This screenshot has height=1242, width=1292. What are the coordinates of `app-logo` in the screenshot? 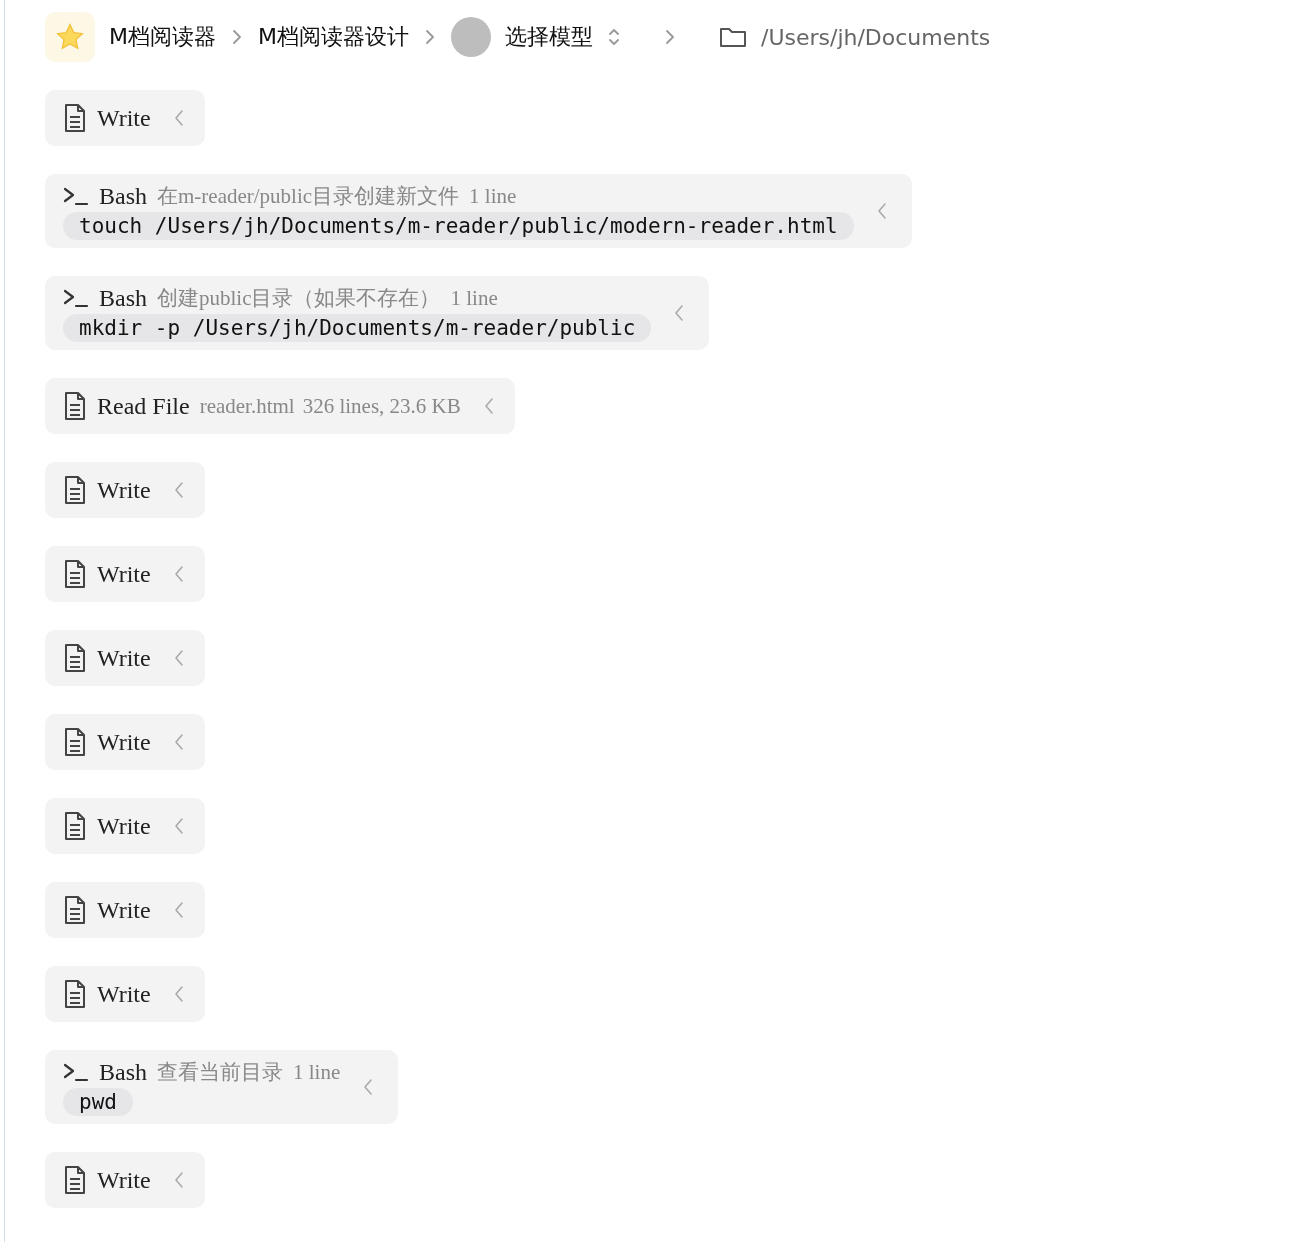 It's located at (70, 37).